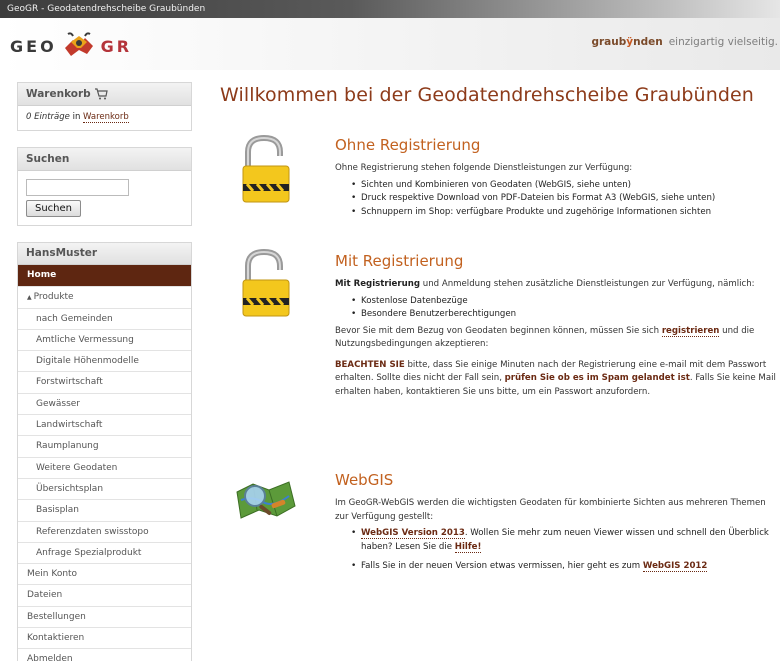 The height and width of the screenshot is (661, 780). I want to click on sidebar-item-landwirtschaft: Landwirtschaft, so click(104, 424).